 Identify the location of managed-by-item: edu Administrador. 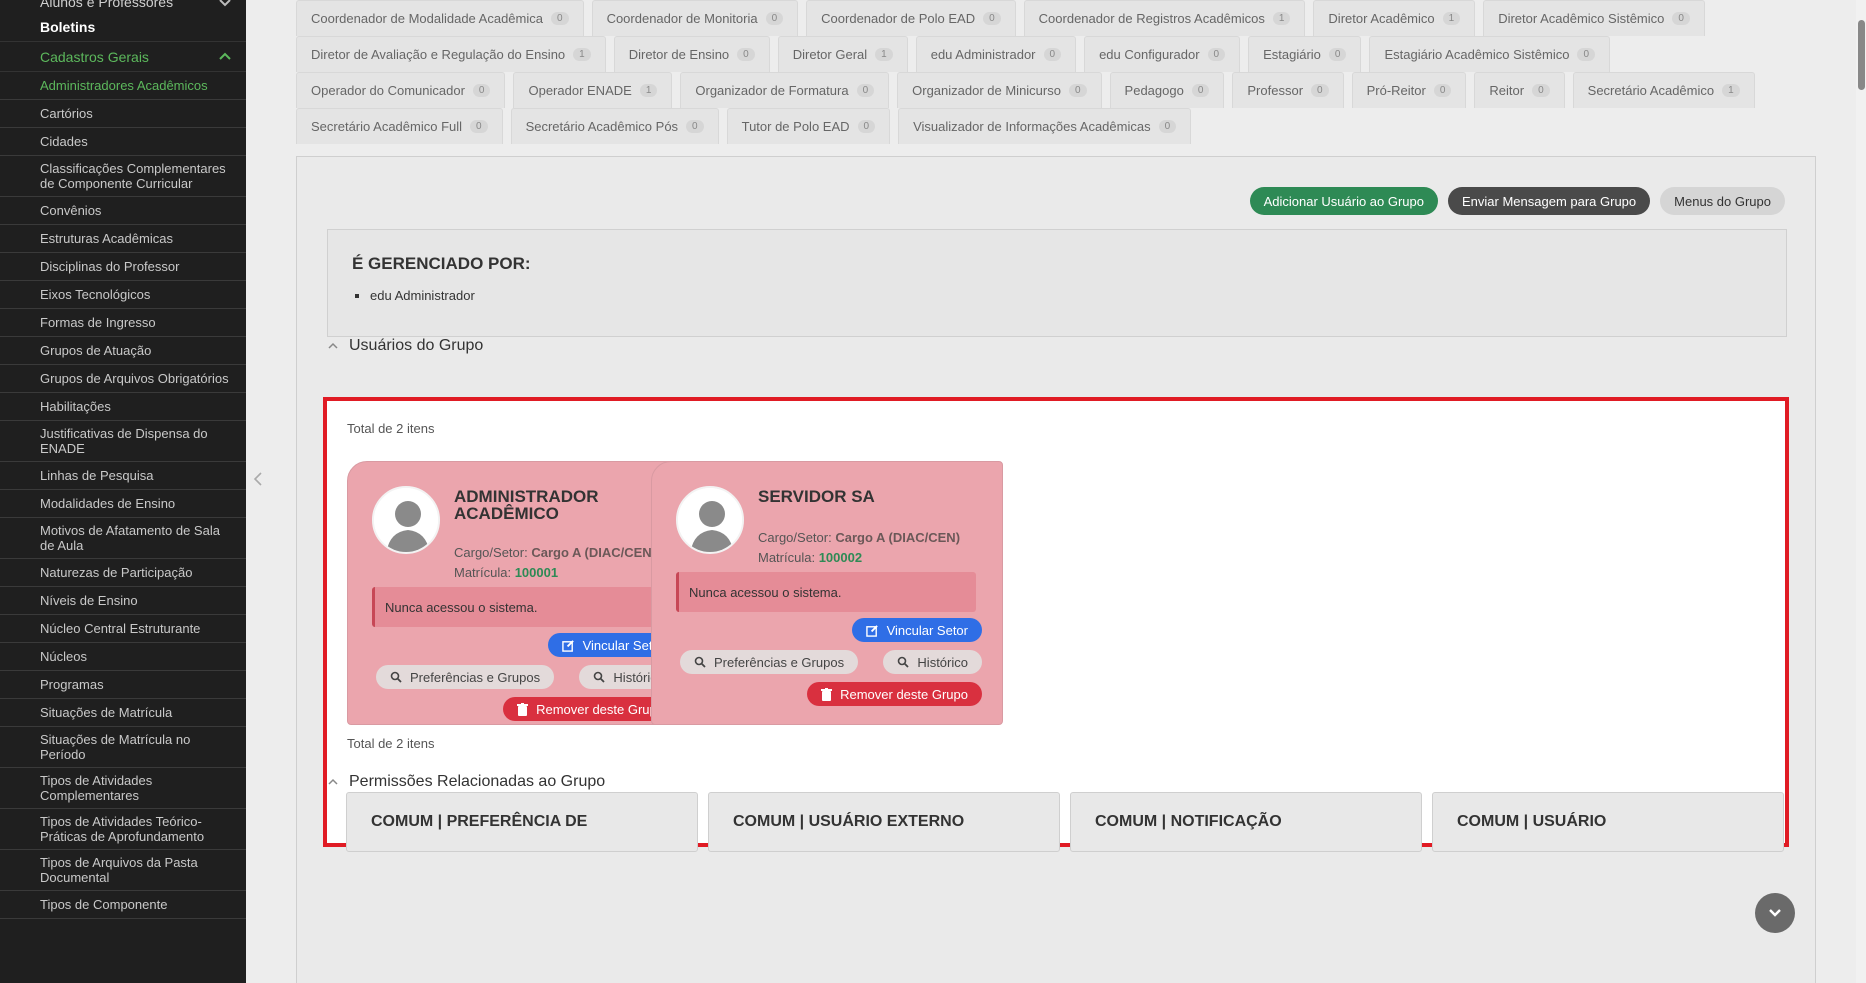
(1066, 295).